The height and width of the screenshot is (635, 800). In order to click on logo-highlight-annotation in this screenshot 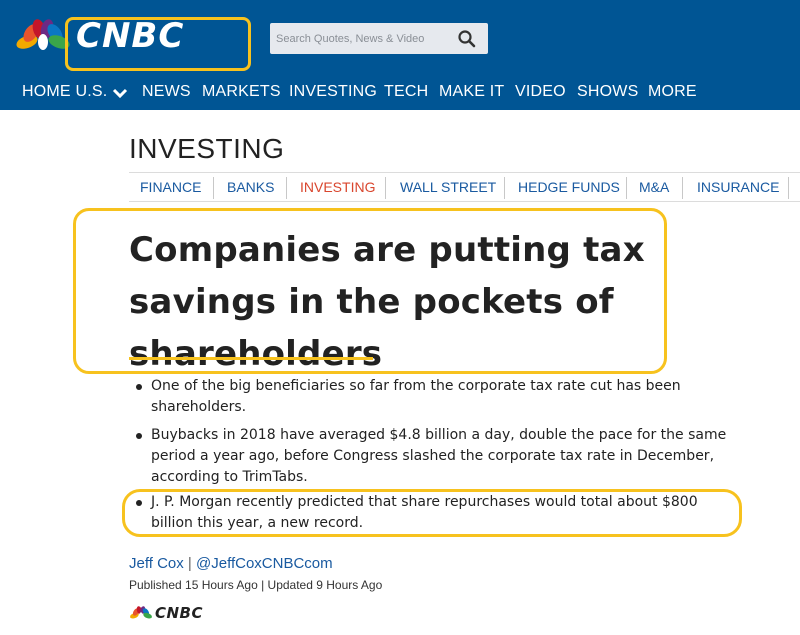, I will do `click(158, 44)`.